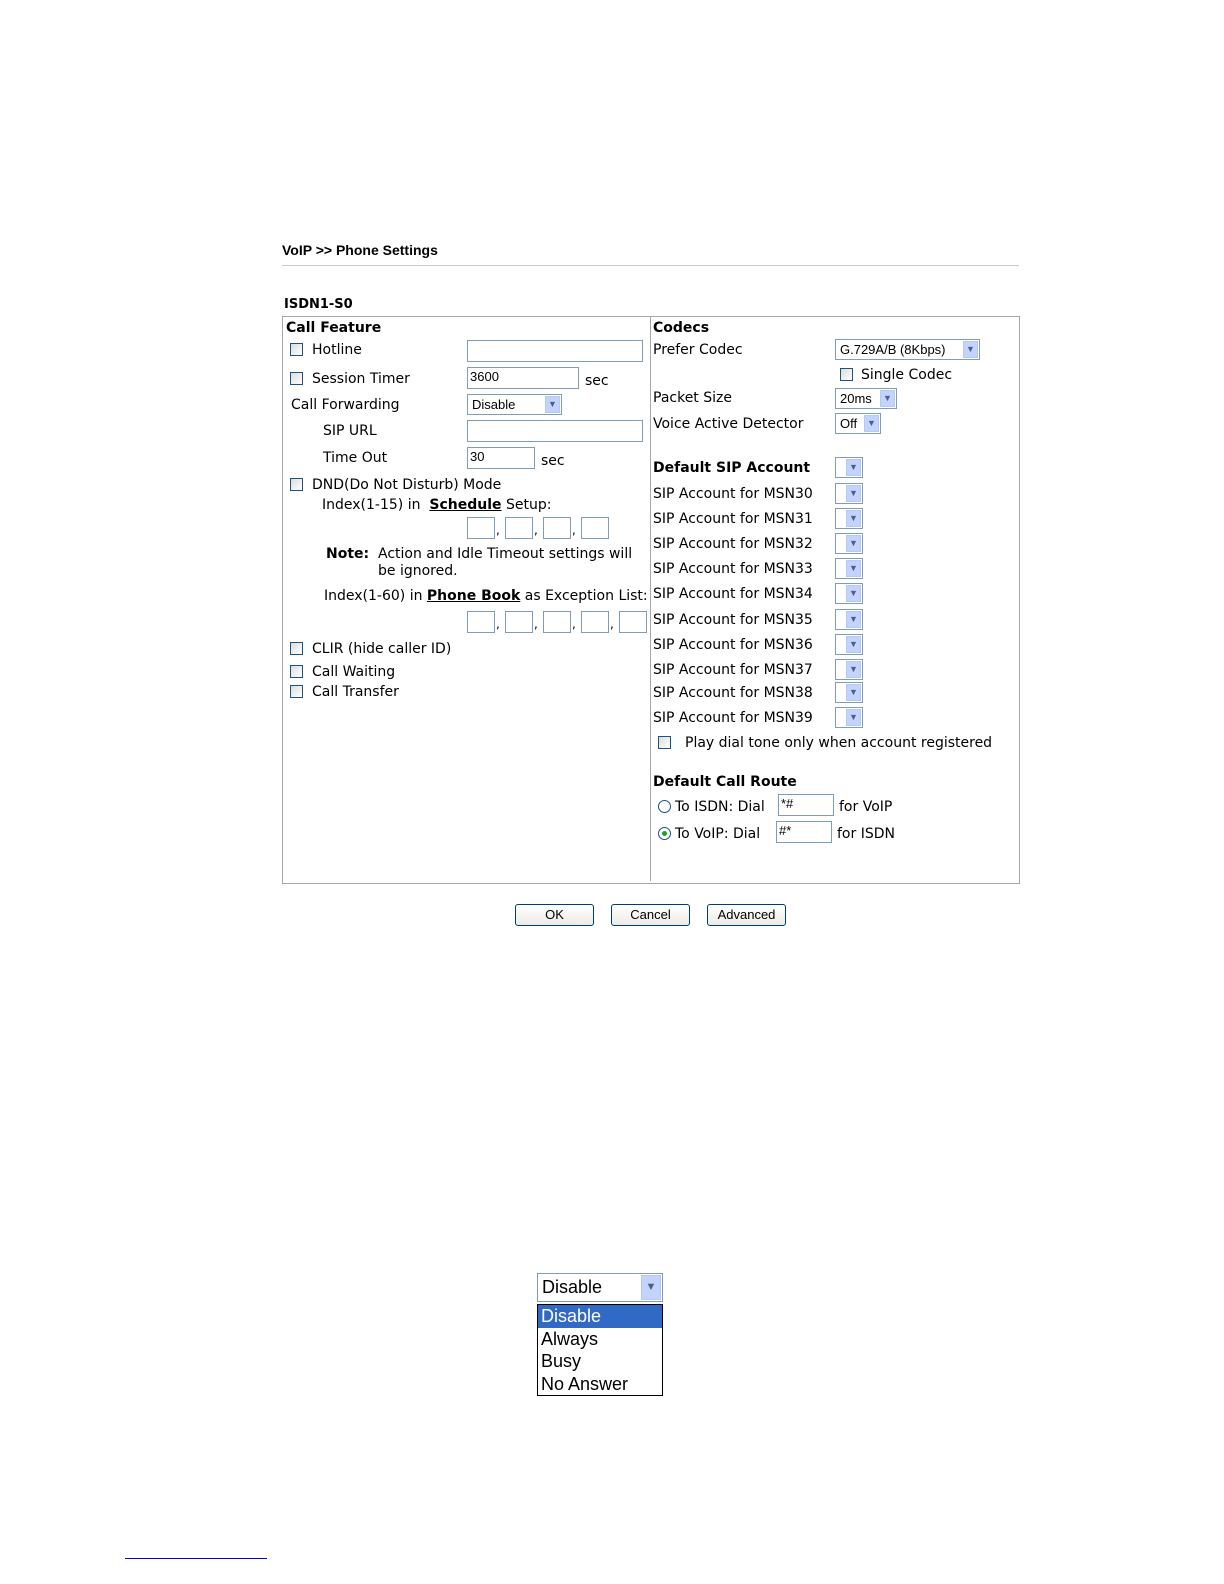 The width and height of the screenshot is (1224, 1584). Describe the element at coordinates (733, 544) in the screenshot. I see `sip-account-label: SIP Account for MSN32` at that location.